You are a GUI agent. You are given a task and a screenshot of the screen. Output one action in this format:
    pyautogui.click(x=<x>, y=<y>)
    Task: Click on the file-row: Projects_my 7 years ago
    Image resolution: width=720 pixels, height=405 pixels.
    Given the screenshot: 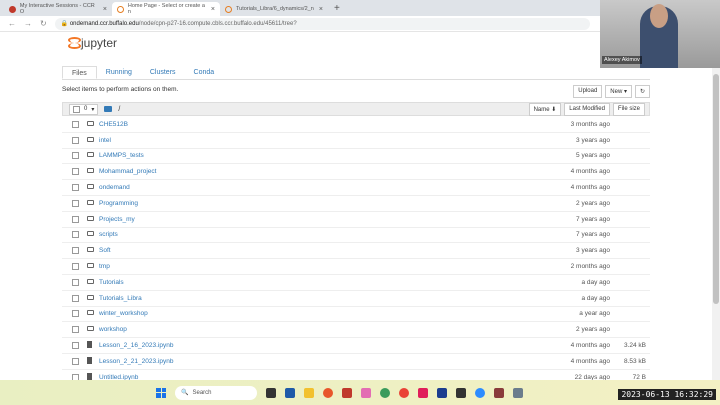 What is the action you would take?
    pyautogui.click(x=356, y=220)
    